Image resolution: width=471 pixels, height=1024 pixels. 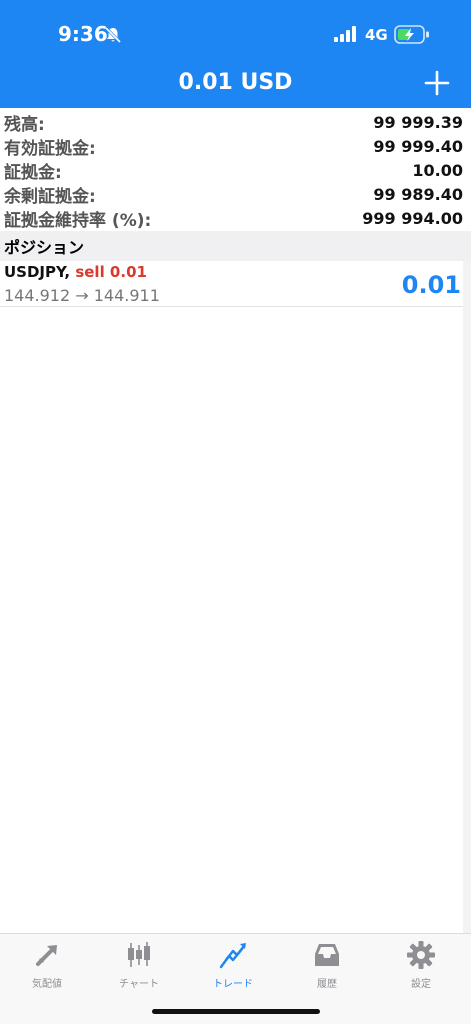 I want to click on margin-row: 証拠金: 10.00, so click(x=235, y=170).